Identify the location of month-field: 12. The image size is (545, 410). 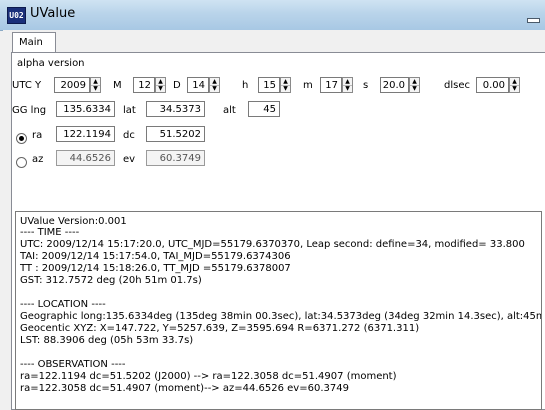
(144, 85).